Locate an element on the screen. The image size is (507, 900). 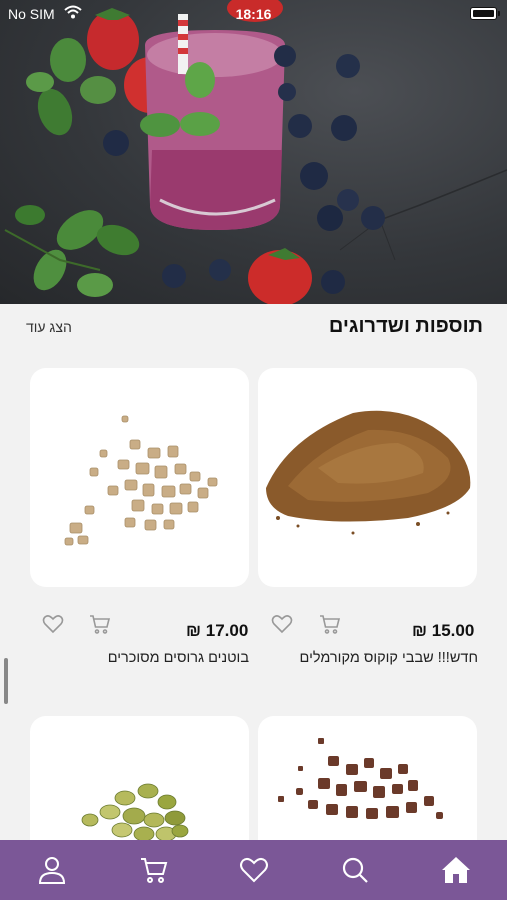
scroll-indicator is located at coordinates (6, 681).